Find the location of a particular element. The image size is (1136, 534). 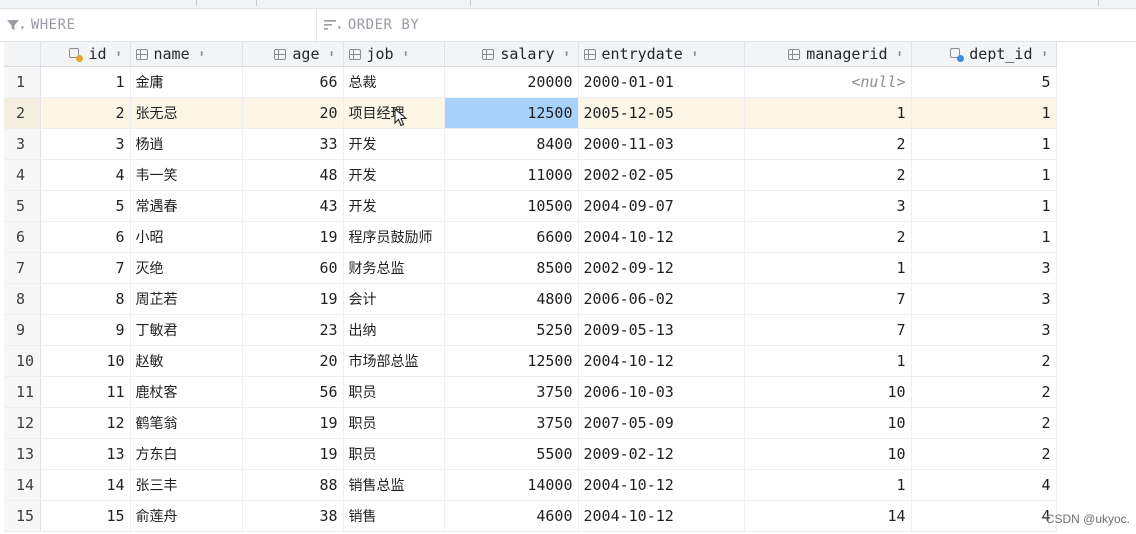

row-number: 10 is located at coordinates (22, 361).